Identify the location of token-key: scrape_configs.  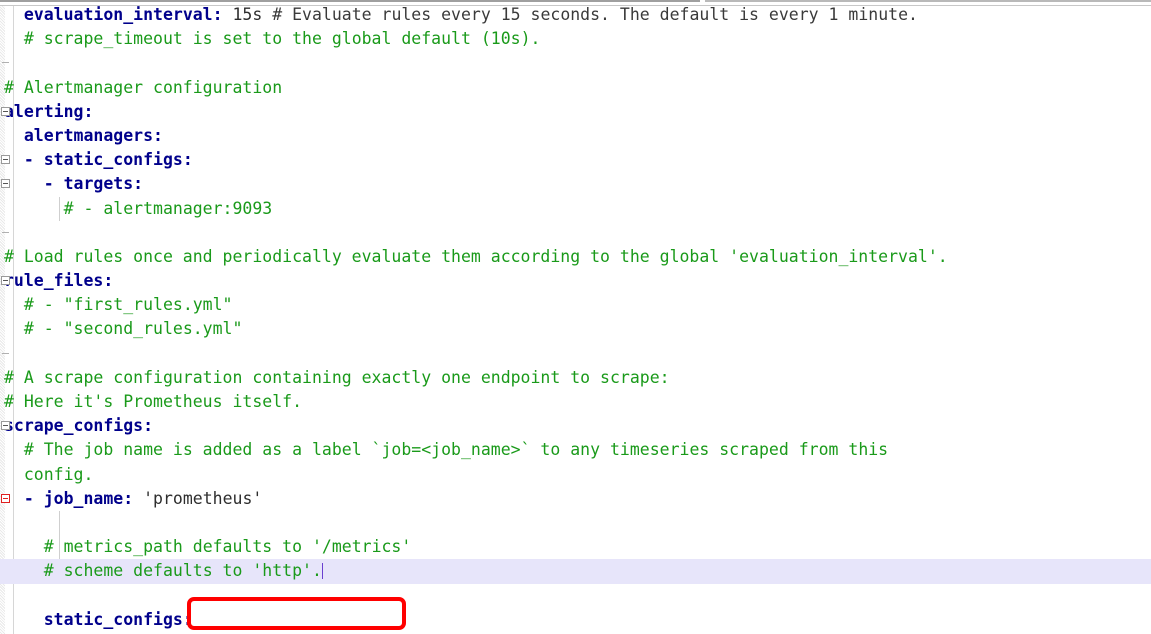
(74, 426).